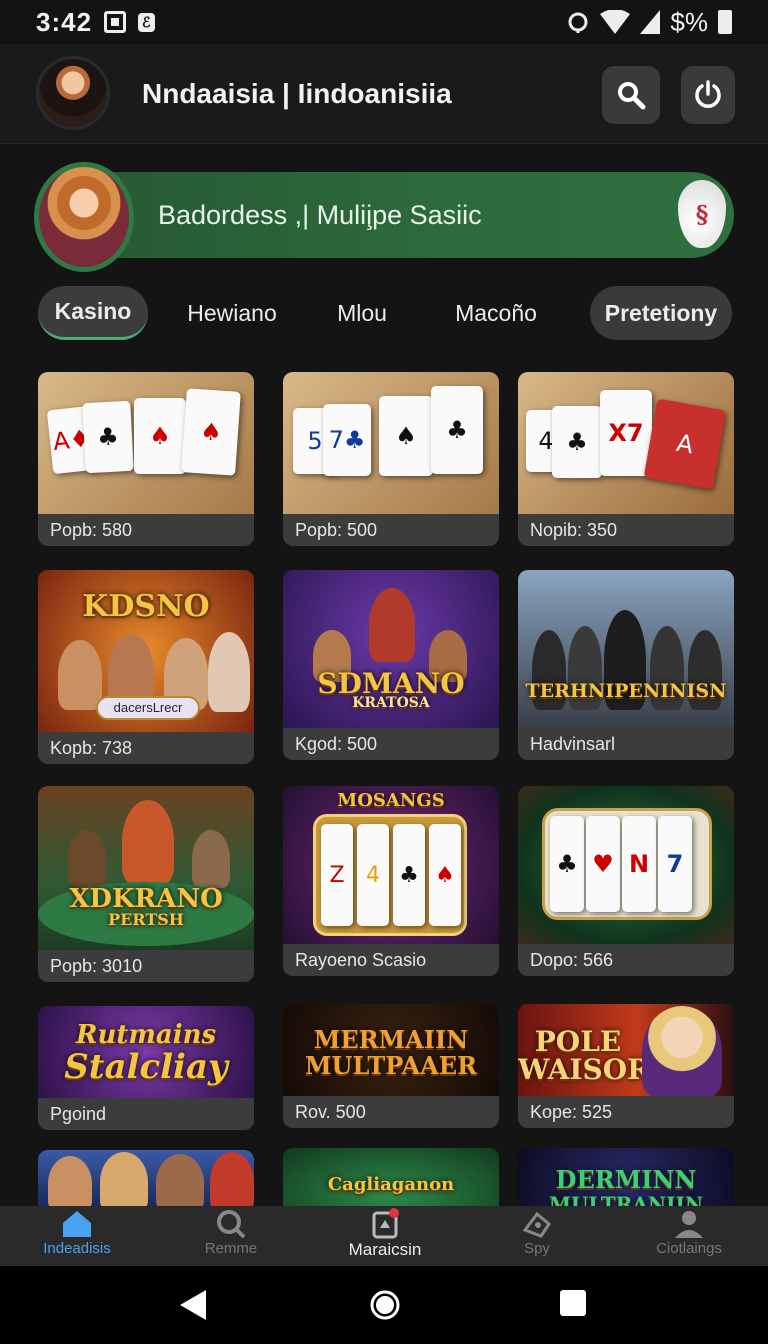 The height and width of the screenshot is (1344, 768). I want to click on game-card: POLE WAISOR Kope: 525, so click(626, 1066).